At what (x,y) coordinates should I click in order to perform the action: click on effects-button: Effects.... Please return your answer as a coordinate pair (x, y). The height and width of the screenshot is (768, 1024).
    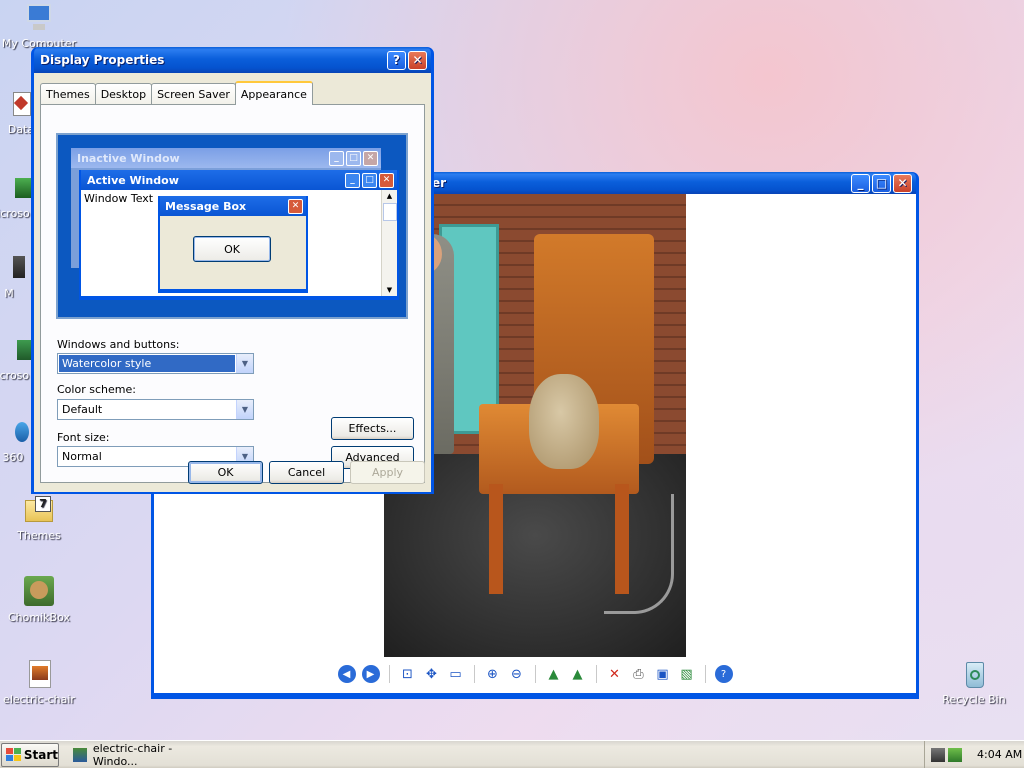
    Looking at the image, I should click on (372, 428).